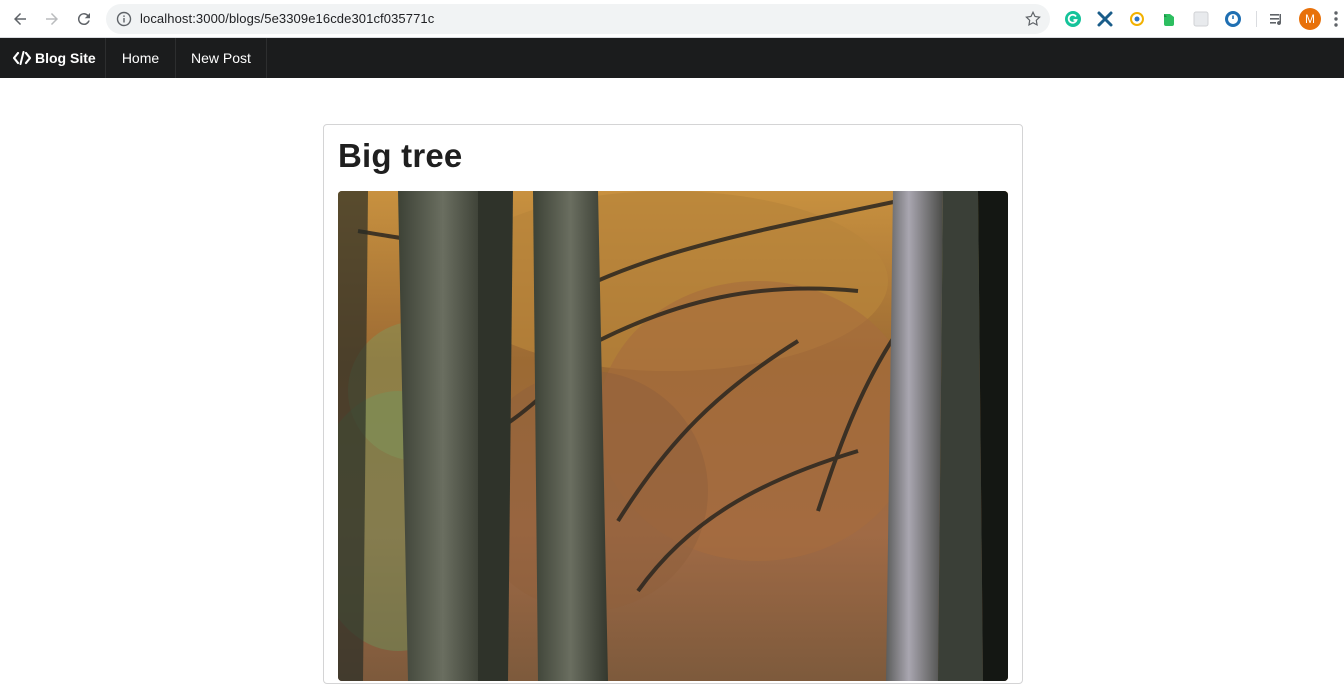 The image size is (1344, 684). What do you see at coordinates (1310, 19) in the screenshot?
I see `profile-avatar: M` at bounding box center [1310, 19].